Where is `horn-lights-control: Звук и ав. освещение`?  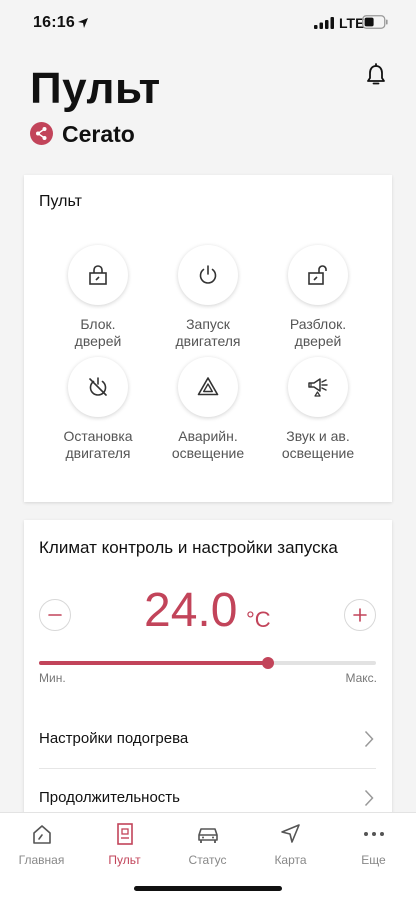 horn-lights-control: Звук и ав. освещение is located at coordinates (318, 409).